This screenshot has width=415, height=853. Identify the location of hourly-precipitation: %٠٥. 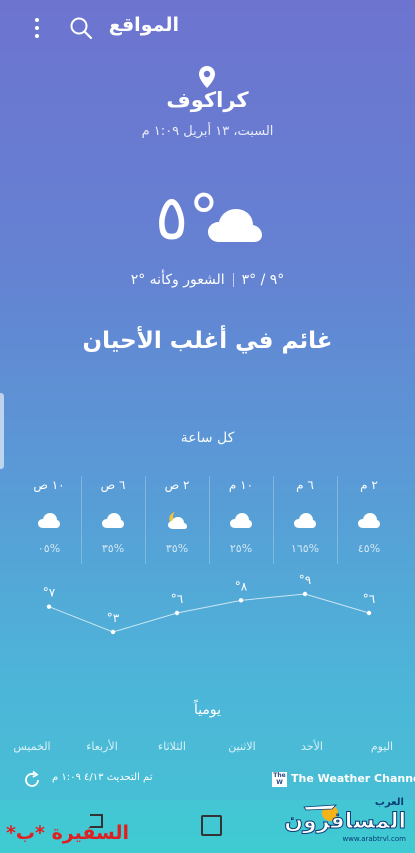
(49, 548).